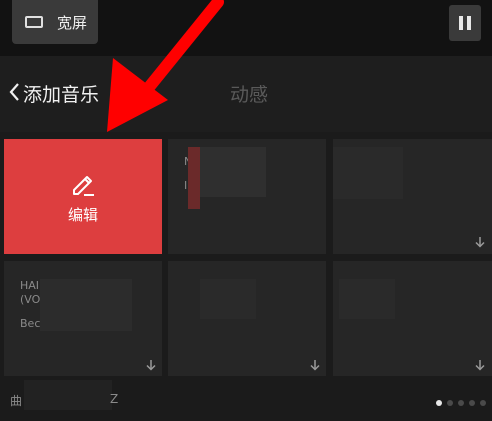 The height and width of the screenshot is (421, 492). Describe the element at coordinates (249, 93) in the screenshot. I see `tab-dynamic: 动感` at that location.